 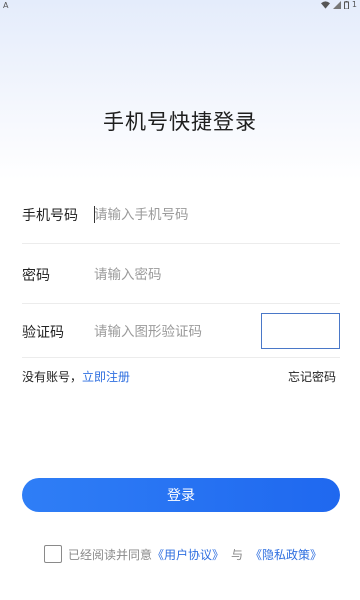 I want to click on no-account-text: 没有账号，立即注册, so click(x=76, y=376).